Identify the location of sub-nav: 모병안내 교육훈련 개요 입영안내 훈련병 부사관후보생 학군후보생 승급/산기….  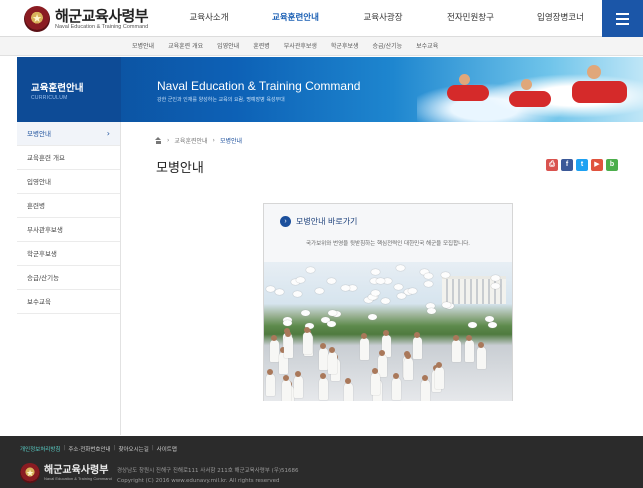
(321, 46).